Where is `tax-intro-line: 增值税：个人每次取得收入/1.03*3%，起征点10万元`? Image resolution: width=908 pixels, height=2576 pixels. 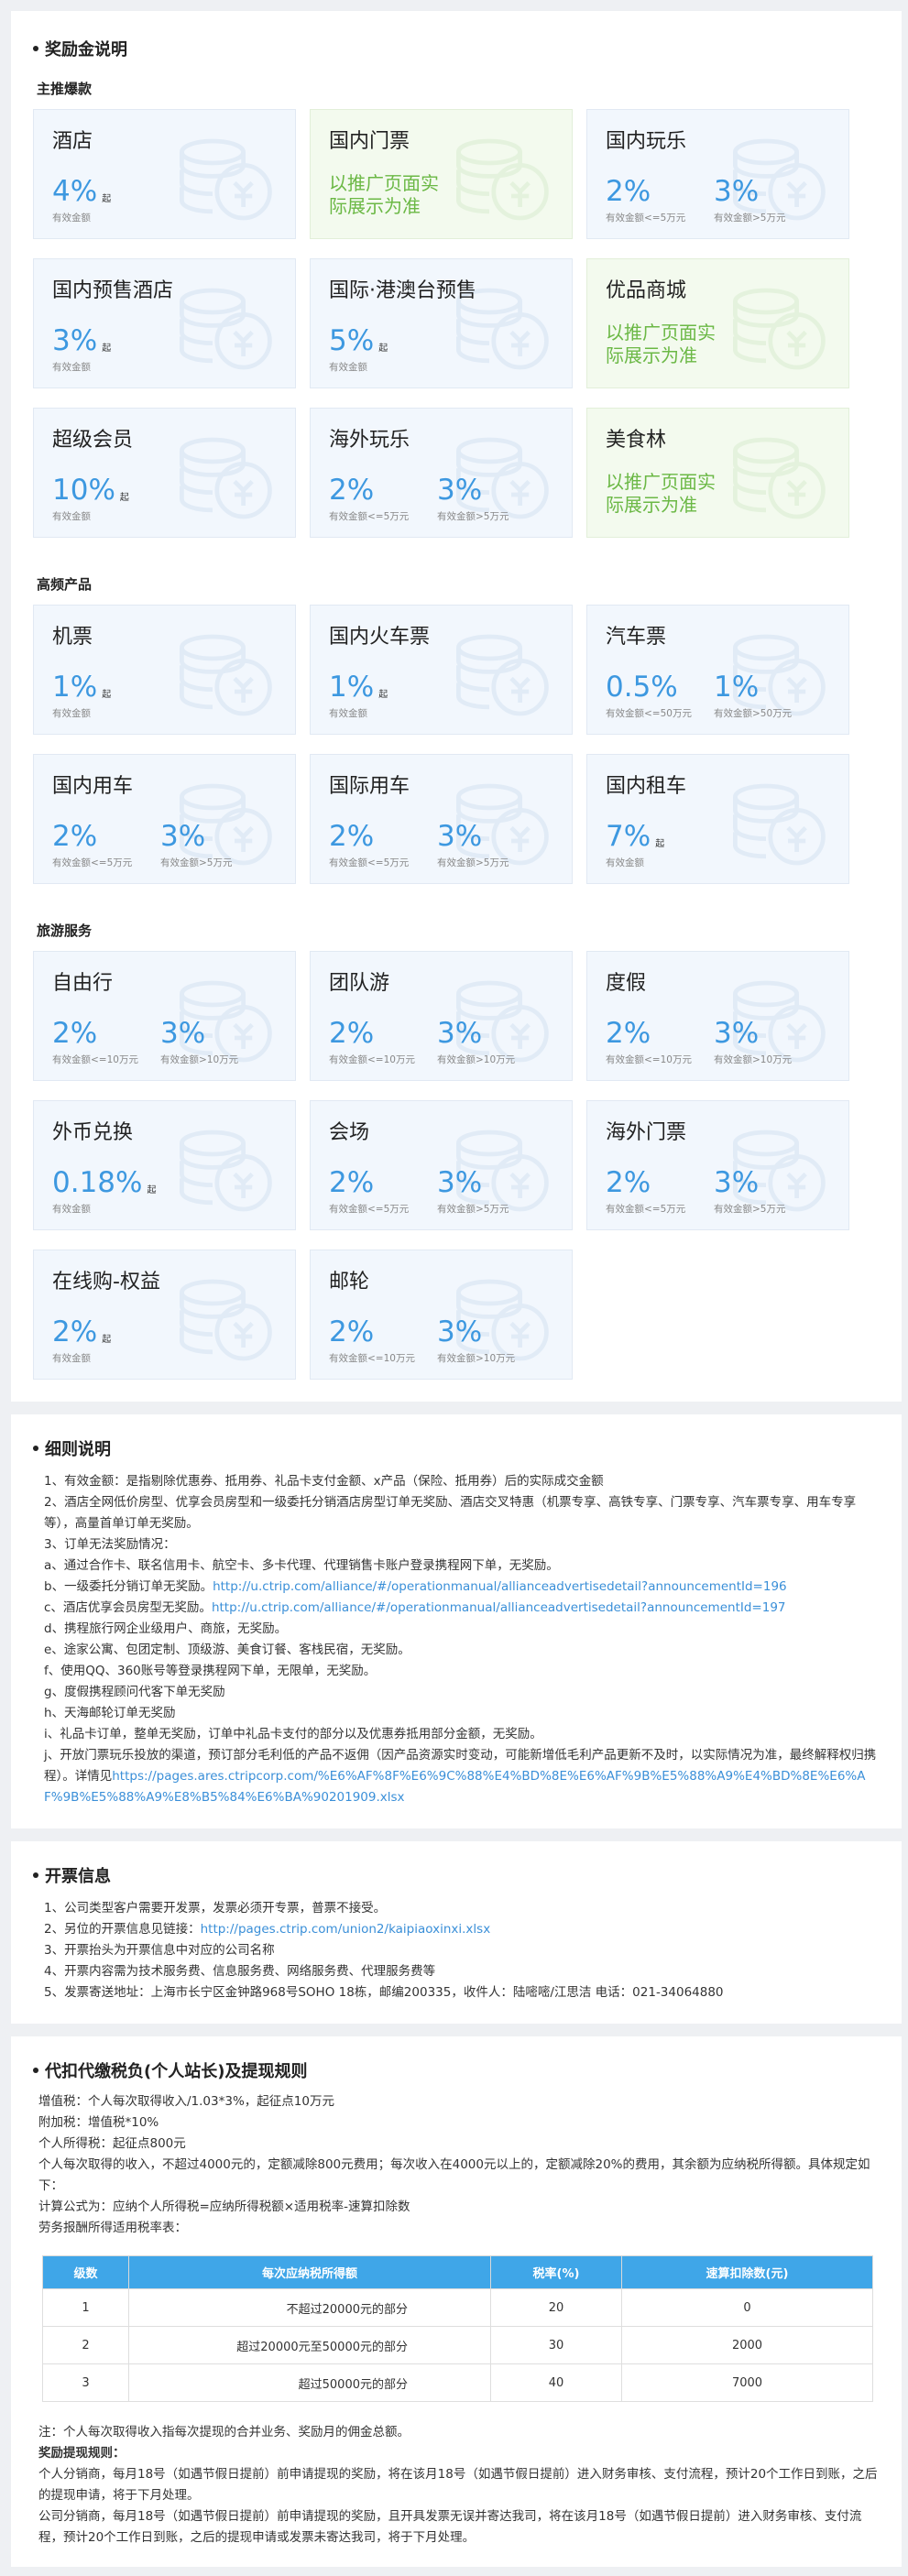 tax-intro-line: 增值税：个人每次取得收入/1.03*3%，起征点10万元 is located at coordinates (186, 2102).